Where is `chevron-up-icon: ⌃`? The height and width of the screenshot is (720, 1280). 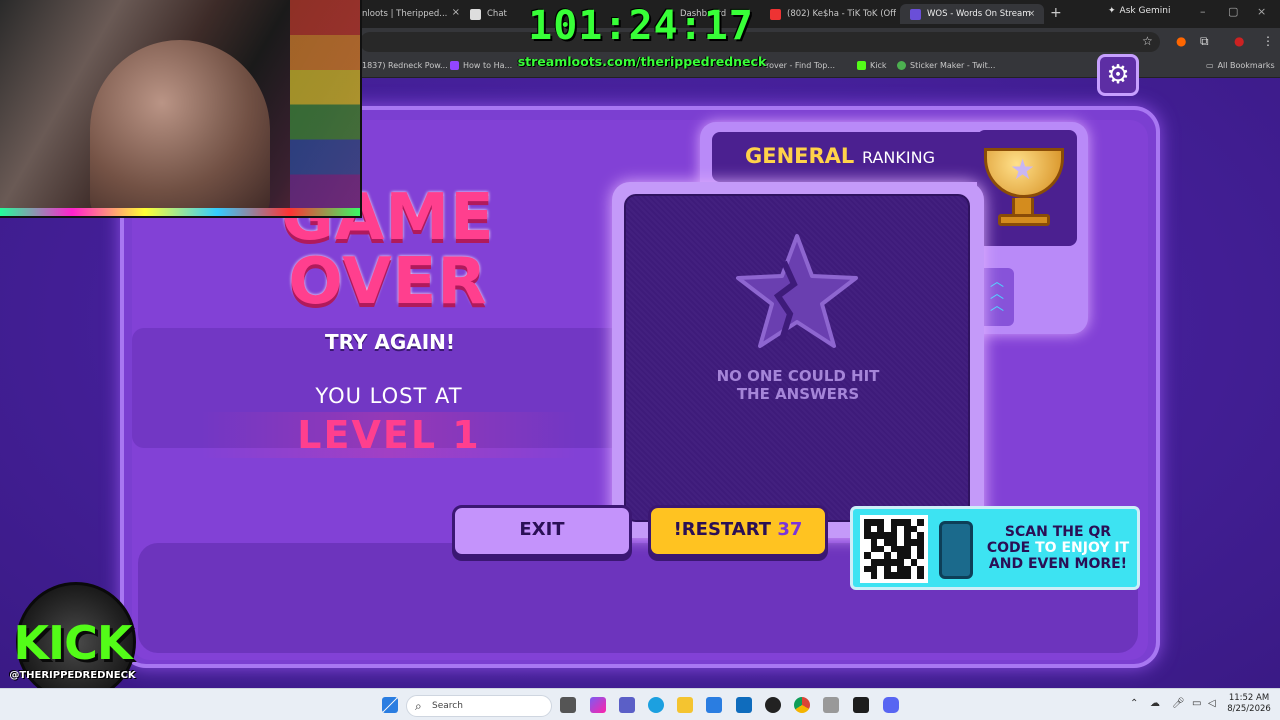
chevron-up-icon: ⌃ is located at coordinates (1134, 703).